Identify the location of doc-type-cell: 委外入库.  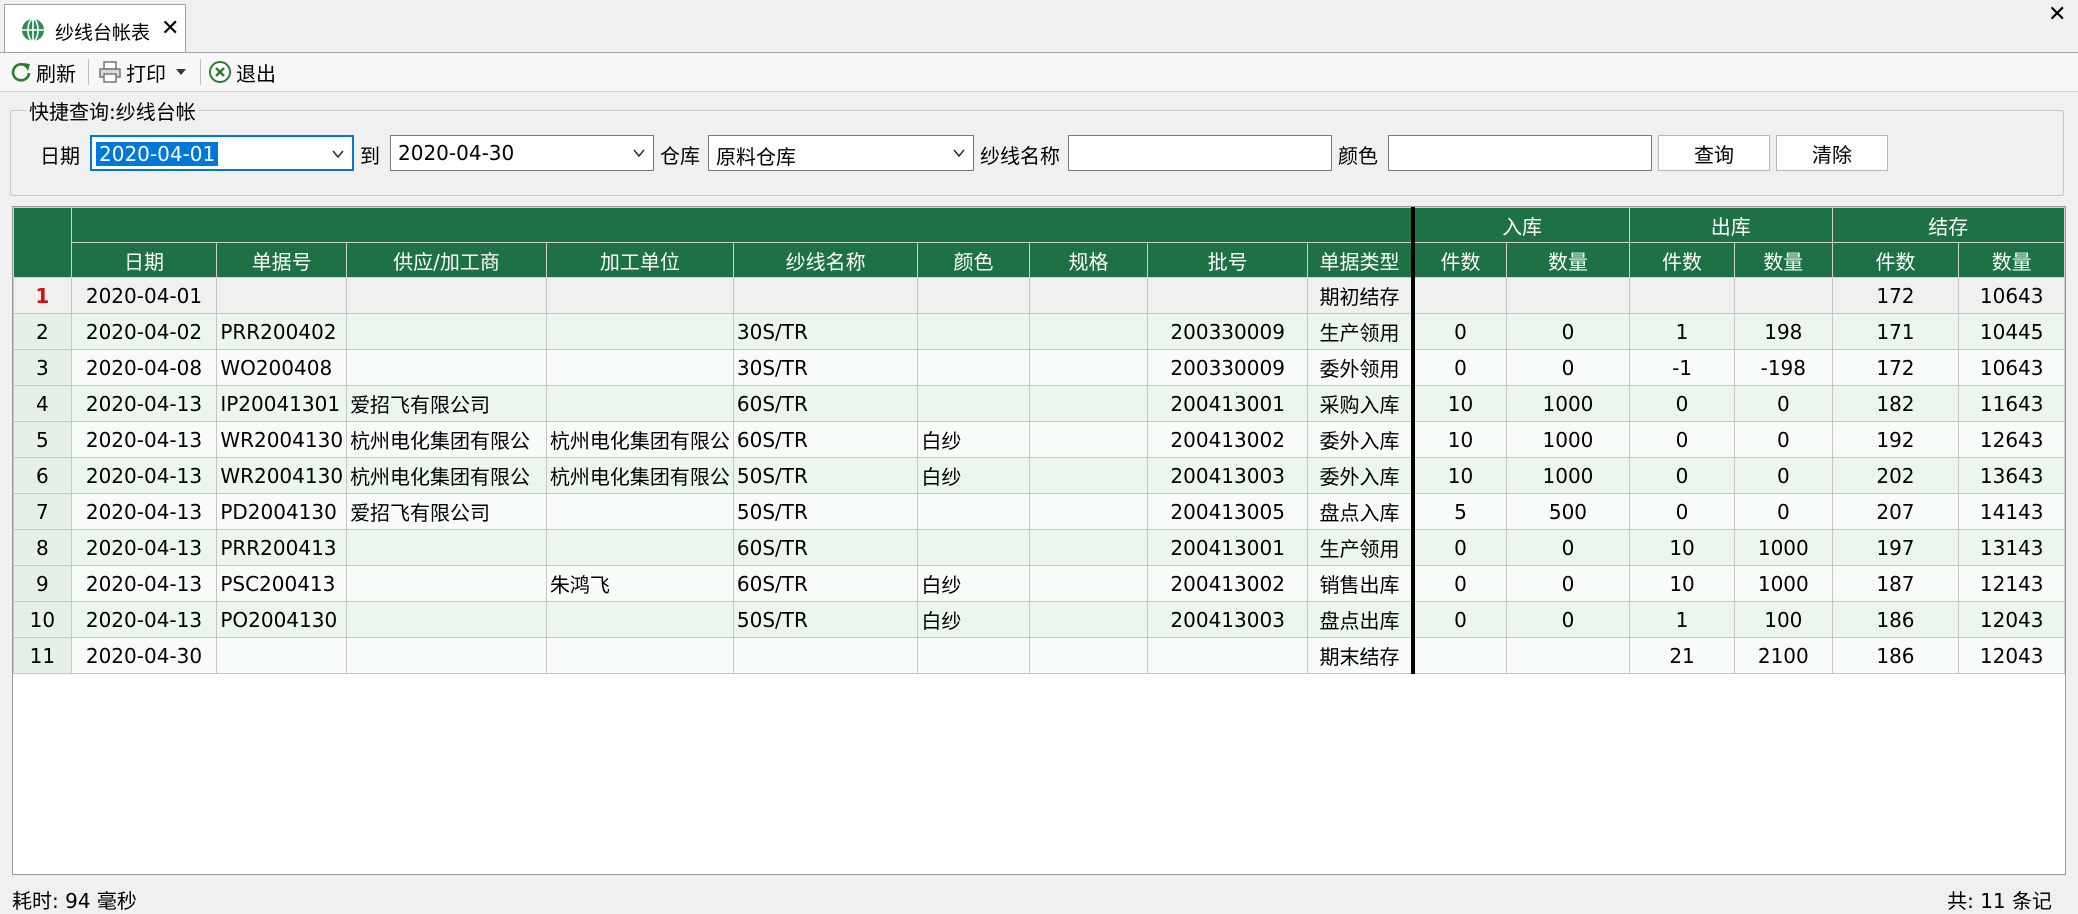
(1360, 439).